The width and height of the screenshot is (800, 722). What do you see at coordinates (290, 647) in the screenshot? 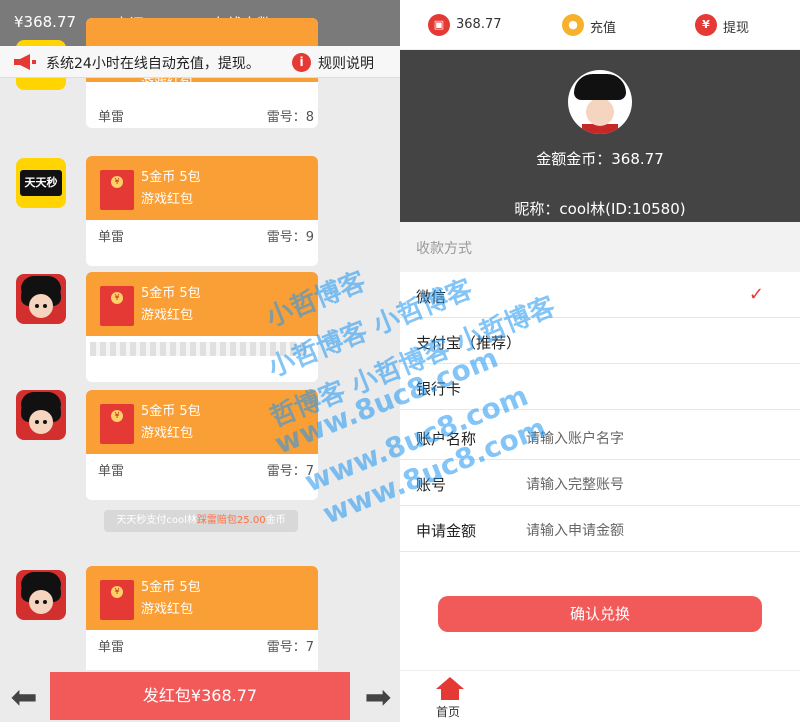
I see `packet-mine-number: 雷号：7` at bounding box center [290, 647].